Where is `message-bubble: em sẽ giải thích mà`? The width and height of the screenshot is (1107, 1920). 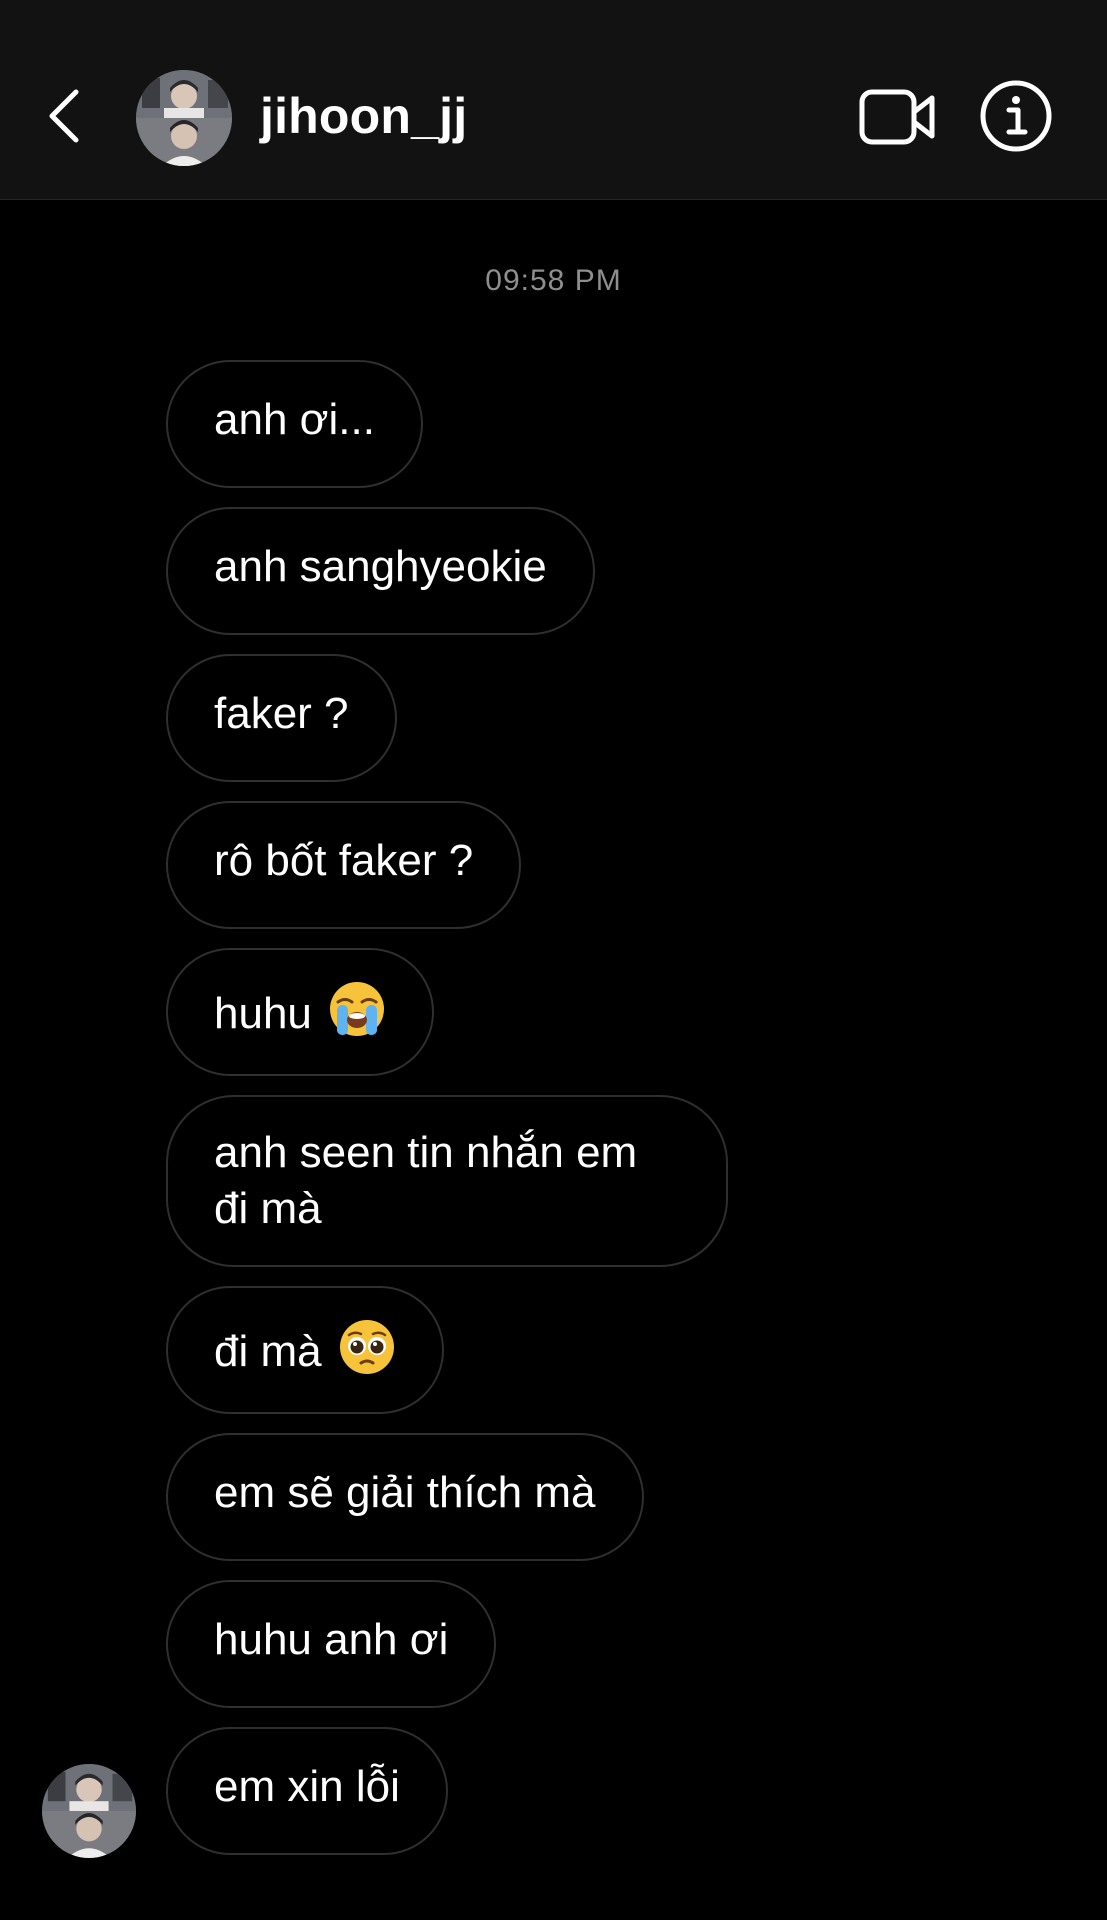 message-bubble: em sẽ giải thích mà is located at coordinates (405, 1497).